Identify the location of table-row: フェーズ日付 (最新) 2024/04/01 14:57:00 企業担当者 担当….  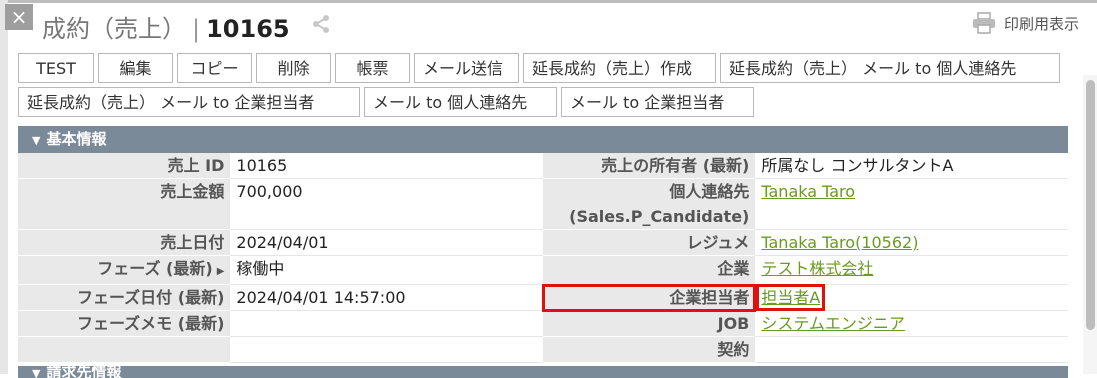
(543, 297).